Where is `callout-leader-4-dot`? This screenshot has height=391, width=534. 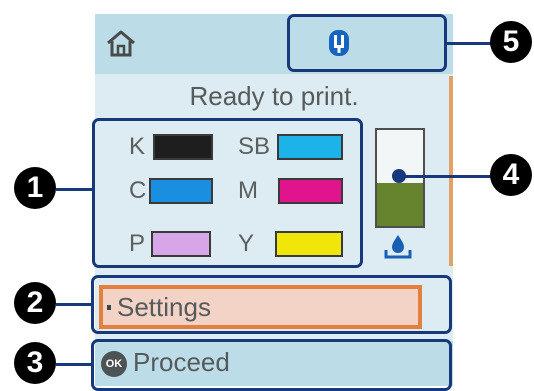 callout-leader-4-dot is located at coordinates (399, 176).